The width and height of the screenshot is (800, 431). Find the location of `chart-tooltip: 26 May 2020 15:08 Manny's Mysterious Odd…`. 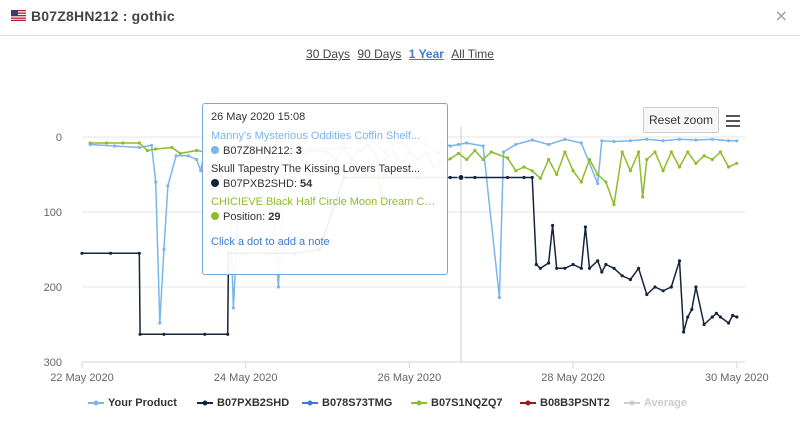

chart-tooltip: 26 May 2020 15:08 Manny's Mysterious Odd… is located at coordinates (325, 189).